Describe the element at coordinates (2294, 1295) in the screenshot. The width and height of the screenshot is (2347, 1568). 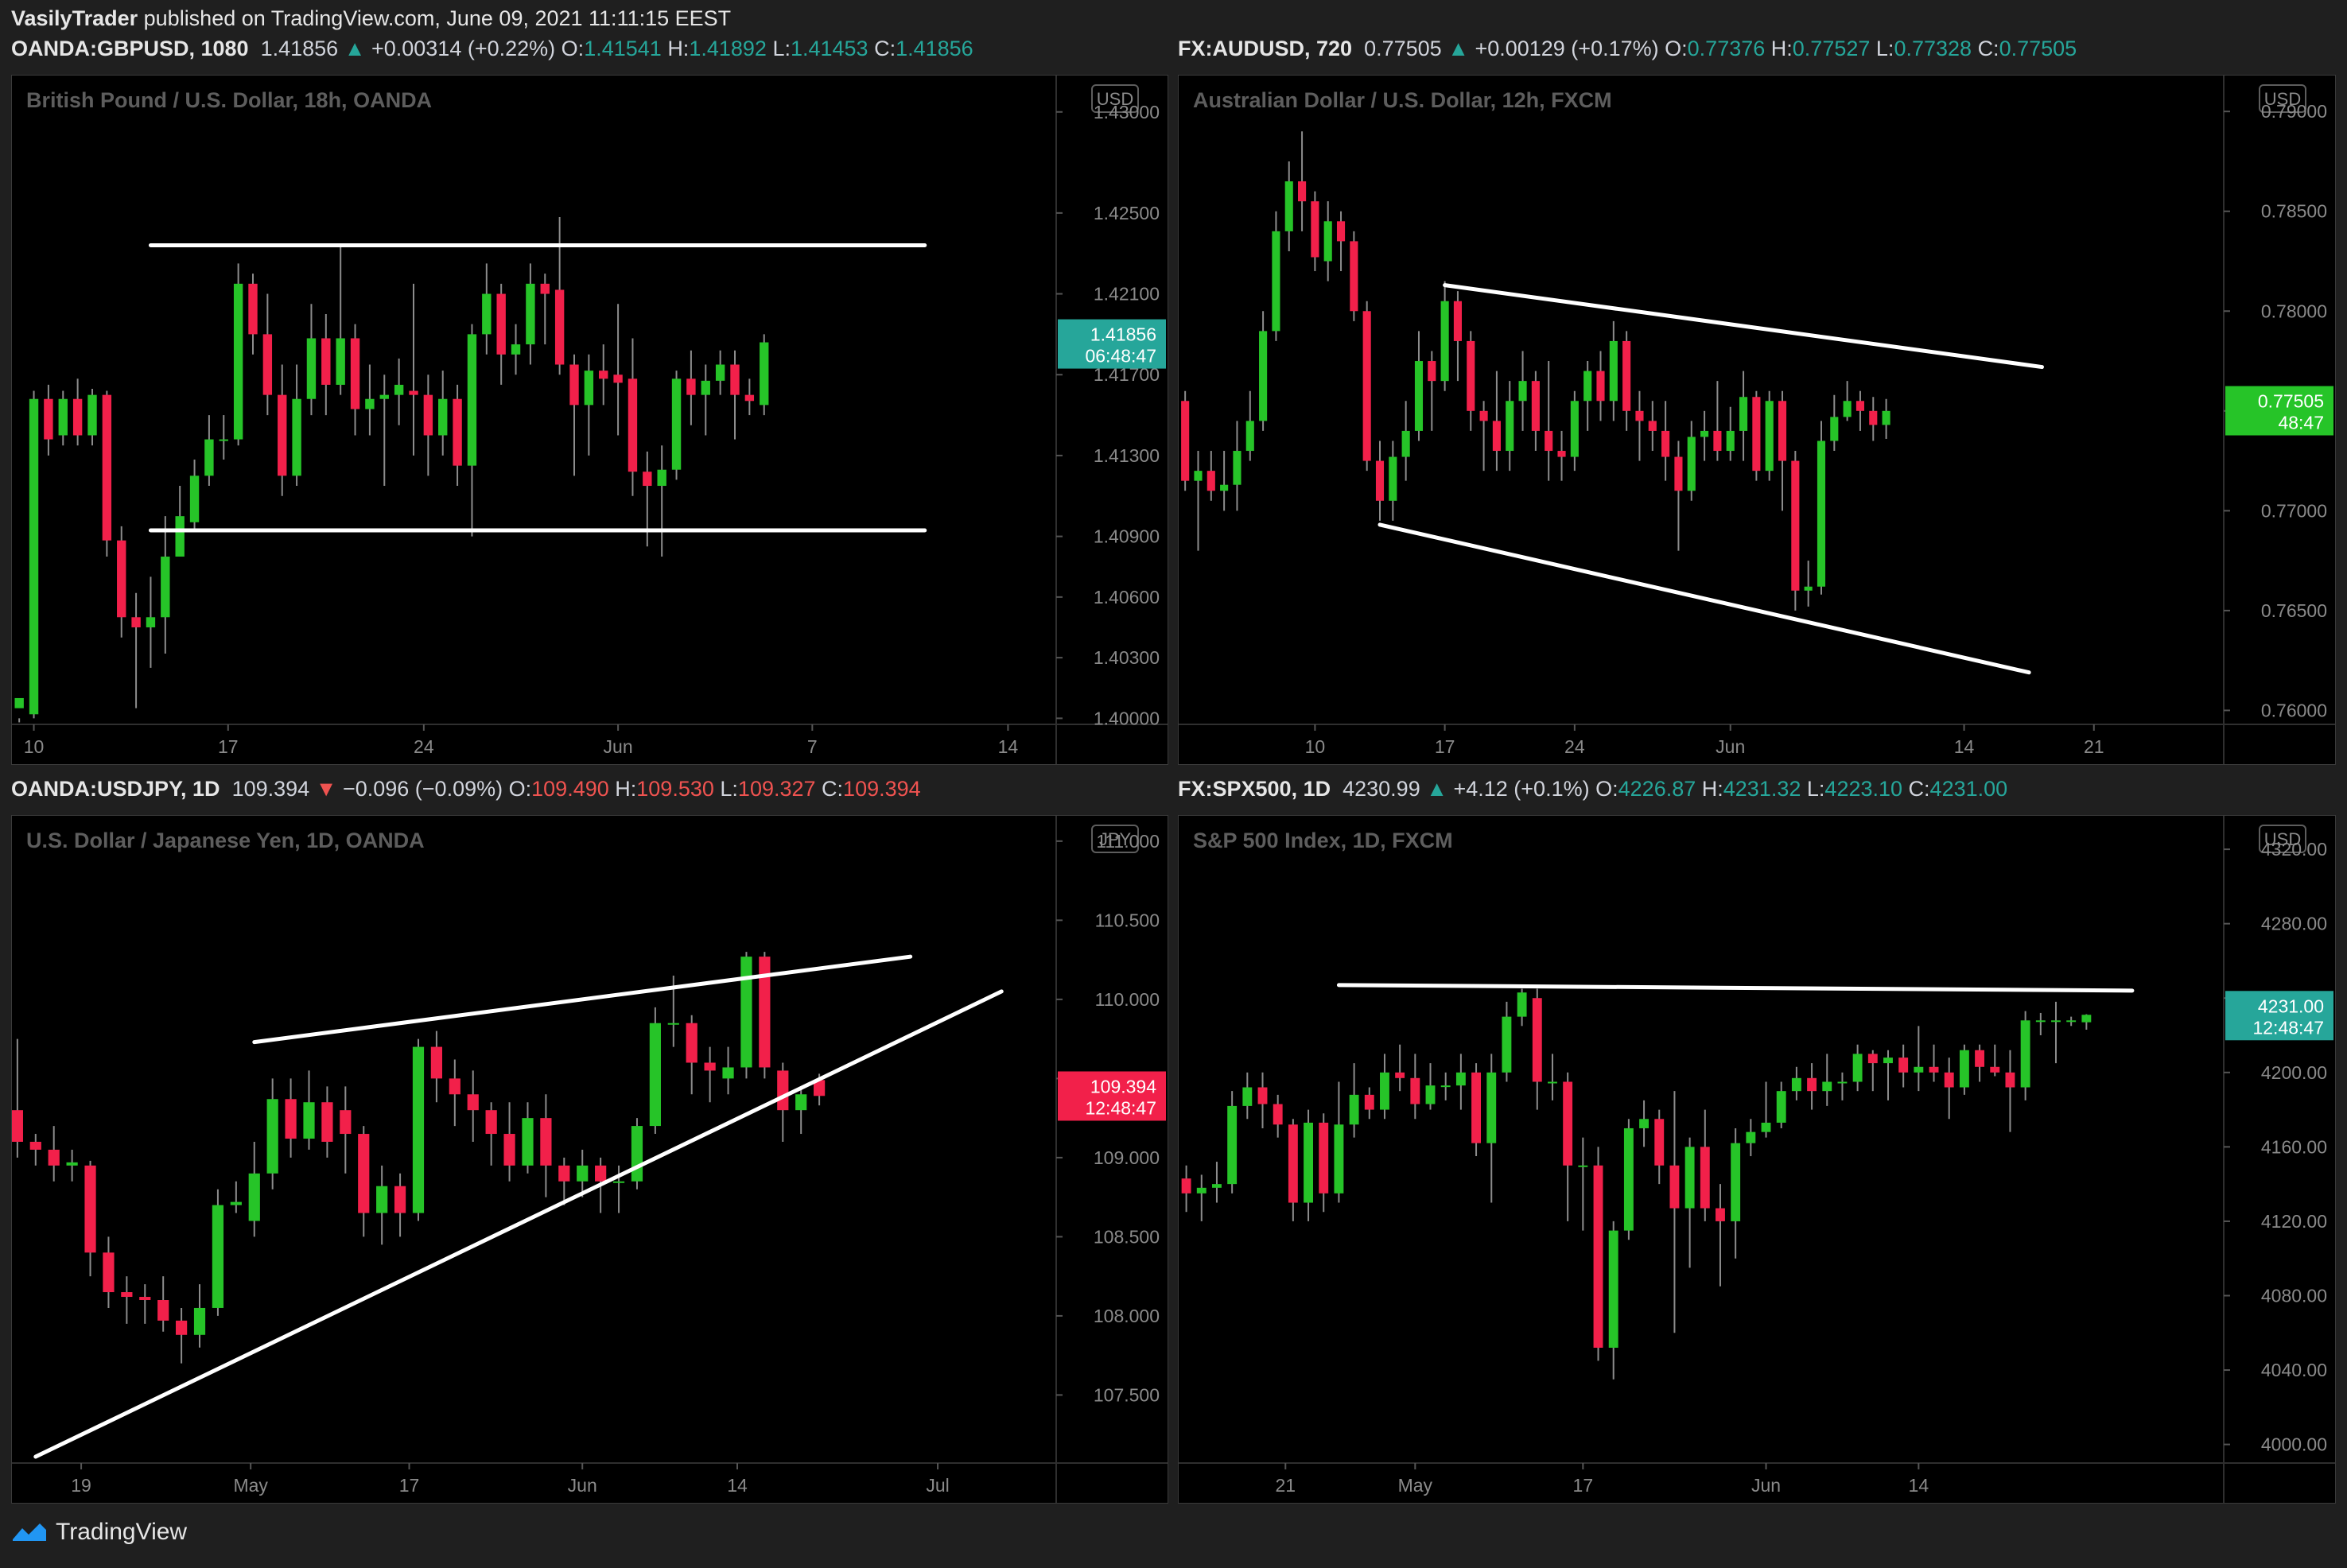
I see `y-tick-label: 4080.00` at that location.